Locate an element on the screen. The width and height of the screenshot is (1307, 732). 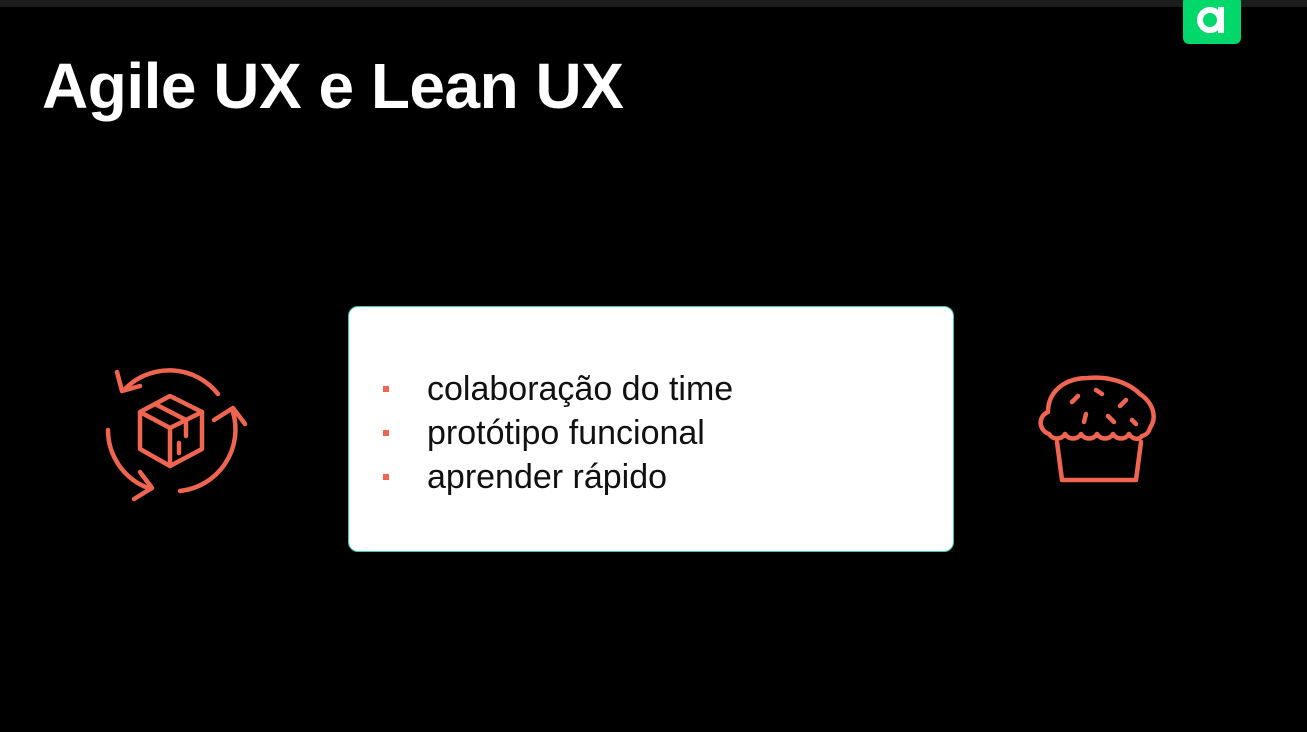
list-item: aprender rápido is located at coordinates (558, 477).